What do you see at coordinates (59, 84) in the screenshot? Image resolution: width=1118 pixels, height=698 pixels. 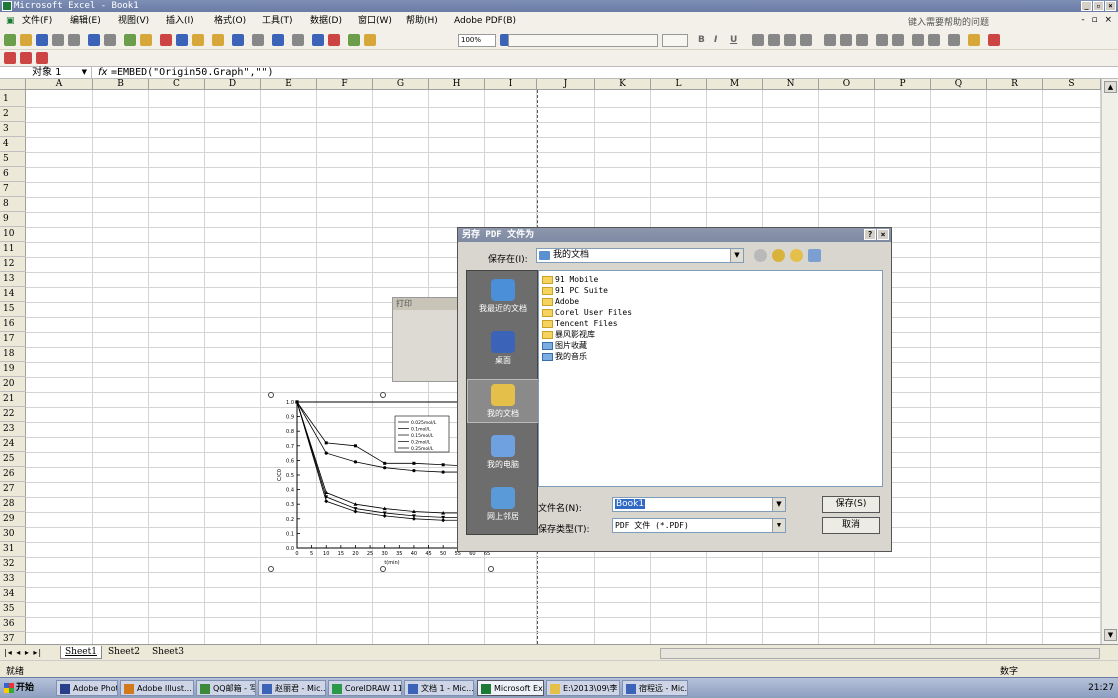 I see `column-header: A` at bounding box center [59, 84].